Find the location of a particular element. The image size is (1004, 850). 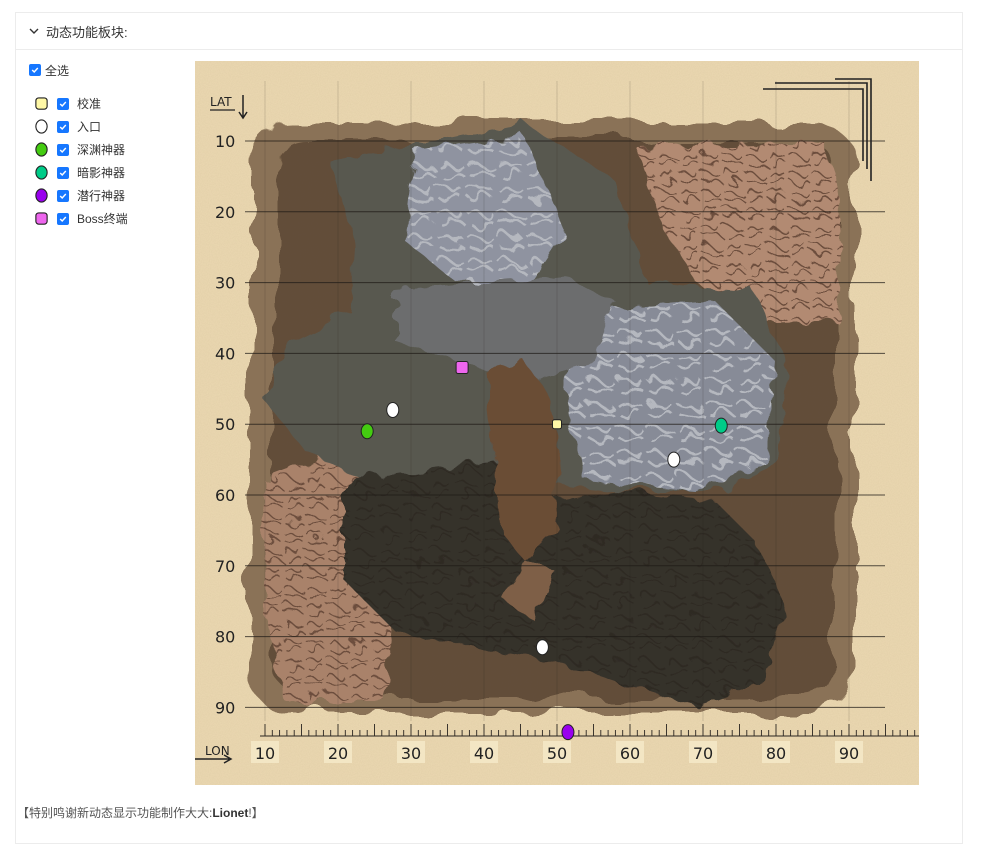

legend-label: 深渊神器 is located at coordinates (101, 150).